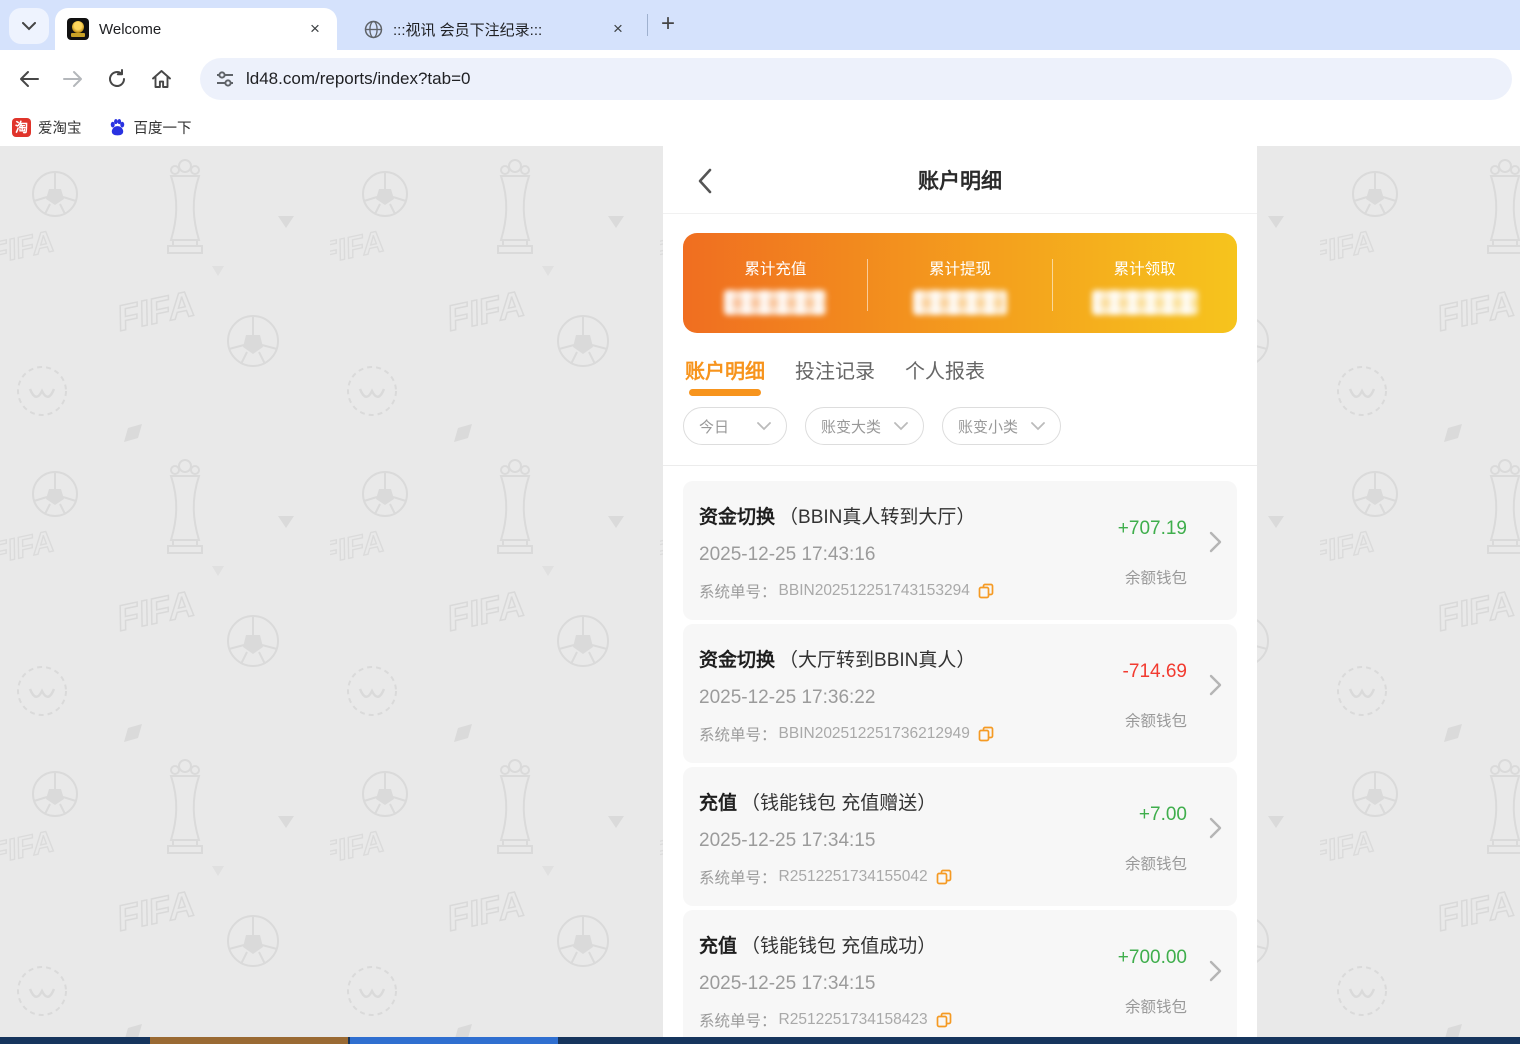 The width and height of the screenshot is (1520, 1044). What do you see at coordinates (960, 269) in the screenshot?
I see `total-withdraw-label: 累计提现` at bounding box center [960, 269].